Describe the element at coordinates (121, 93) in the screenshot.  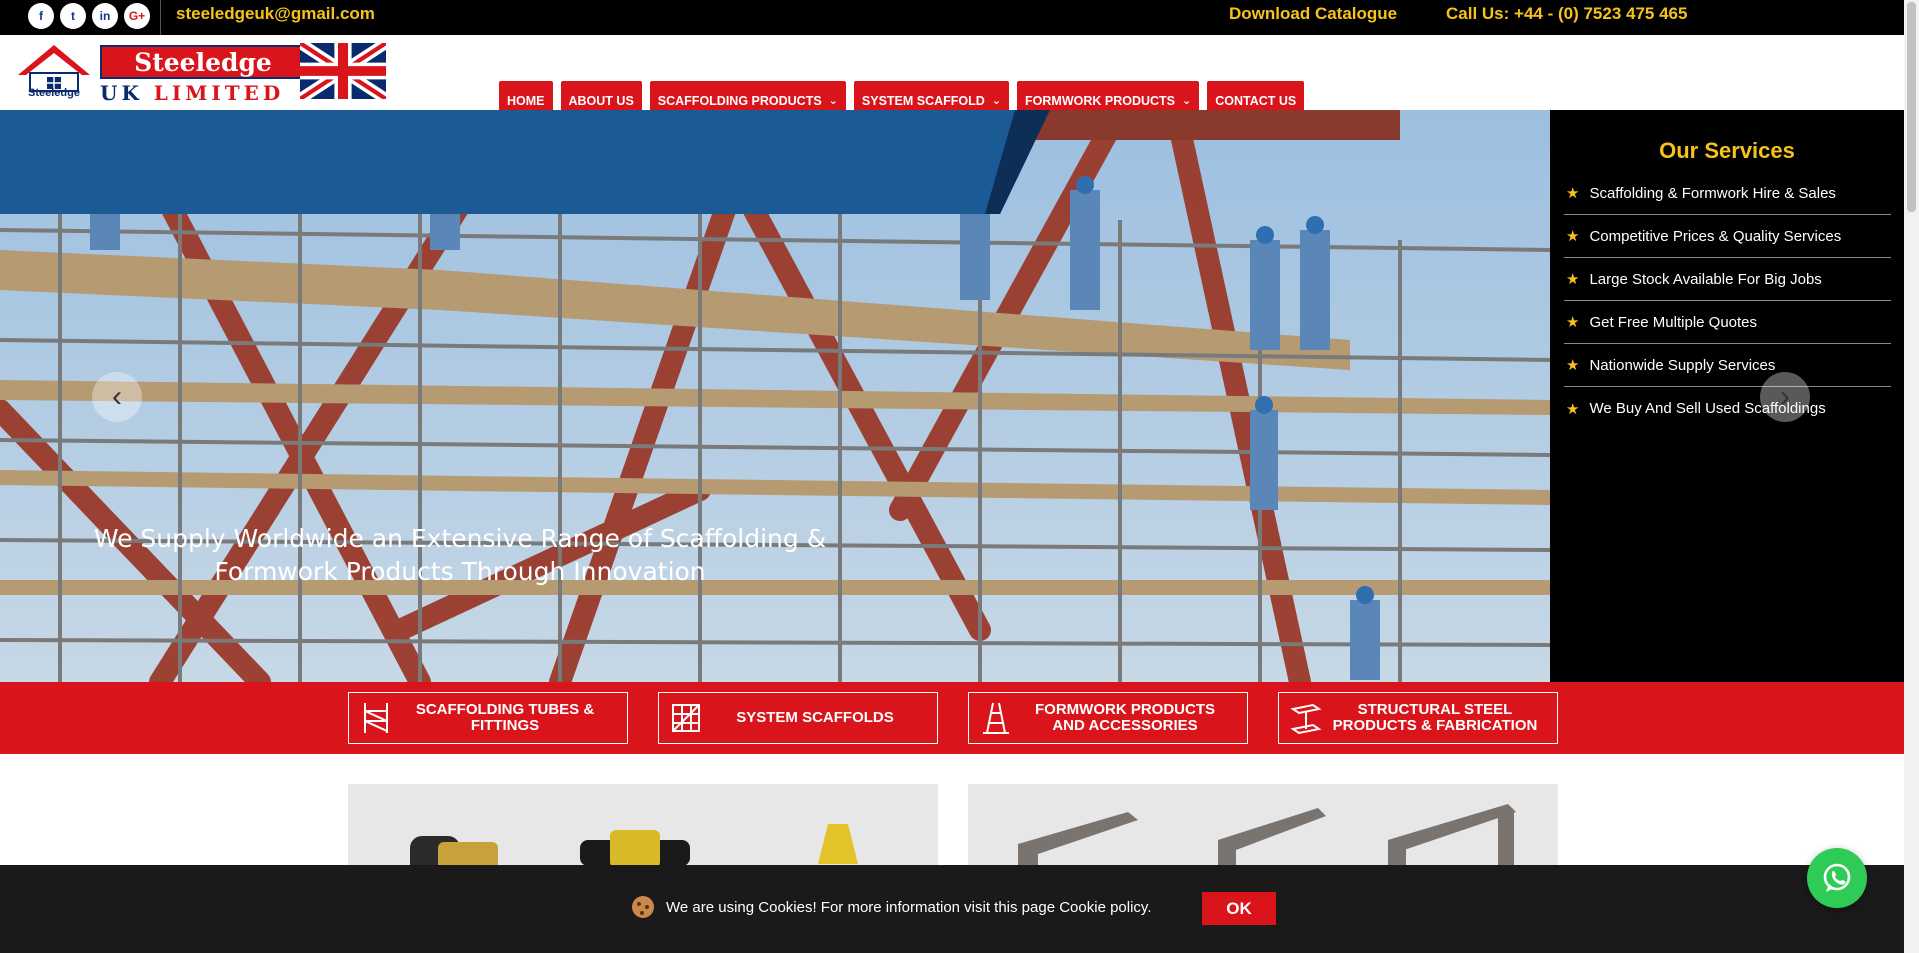
I see `brand-uk: UK` at that location.